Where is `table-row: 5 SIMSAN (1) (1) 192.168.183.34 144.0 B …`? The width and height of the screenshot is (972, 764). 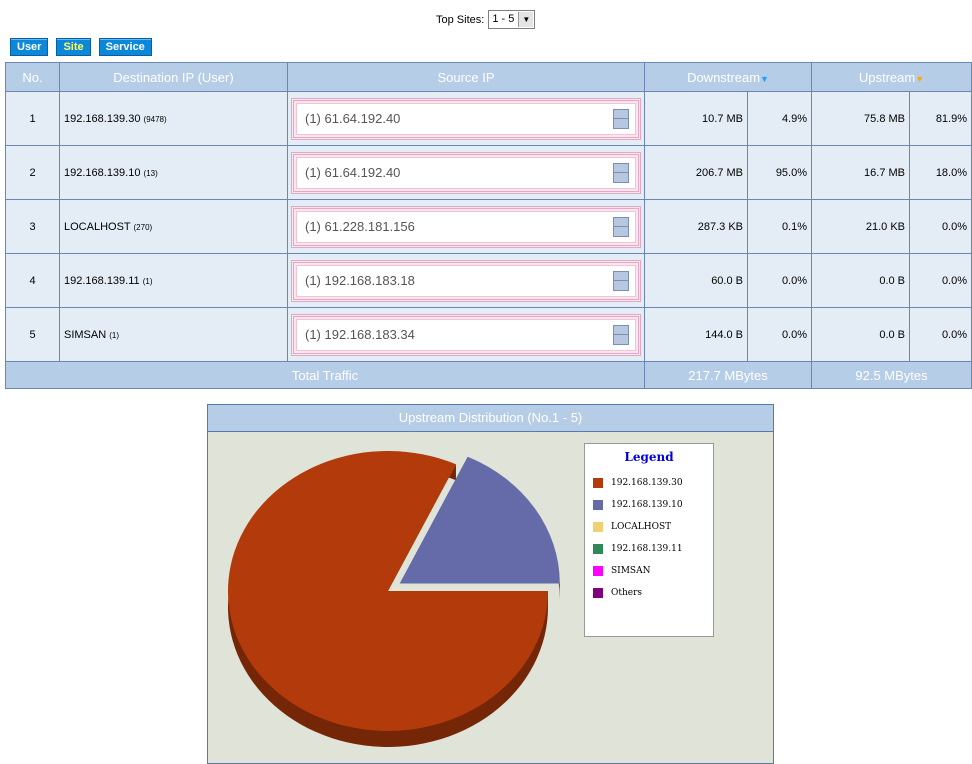
table-row: 5 SIMSAN (1) (1) 192.168.183.34 144.0 B … is located at coordinates (488, 334).